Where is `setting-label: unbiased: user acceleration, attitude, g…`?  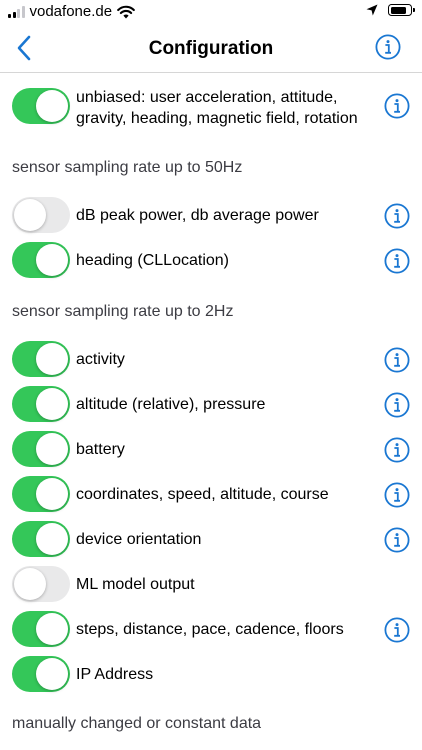
setting-label: unbiased: user acceleration, attitude, g… is located at coordinates (217, 108).